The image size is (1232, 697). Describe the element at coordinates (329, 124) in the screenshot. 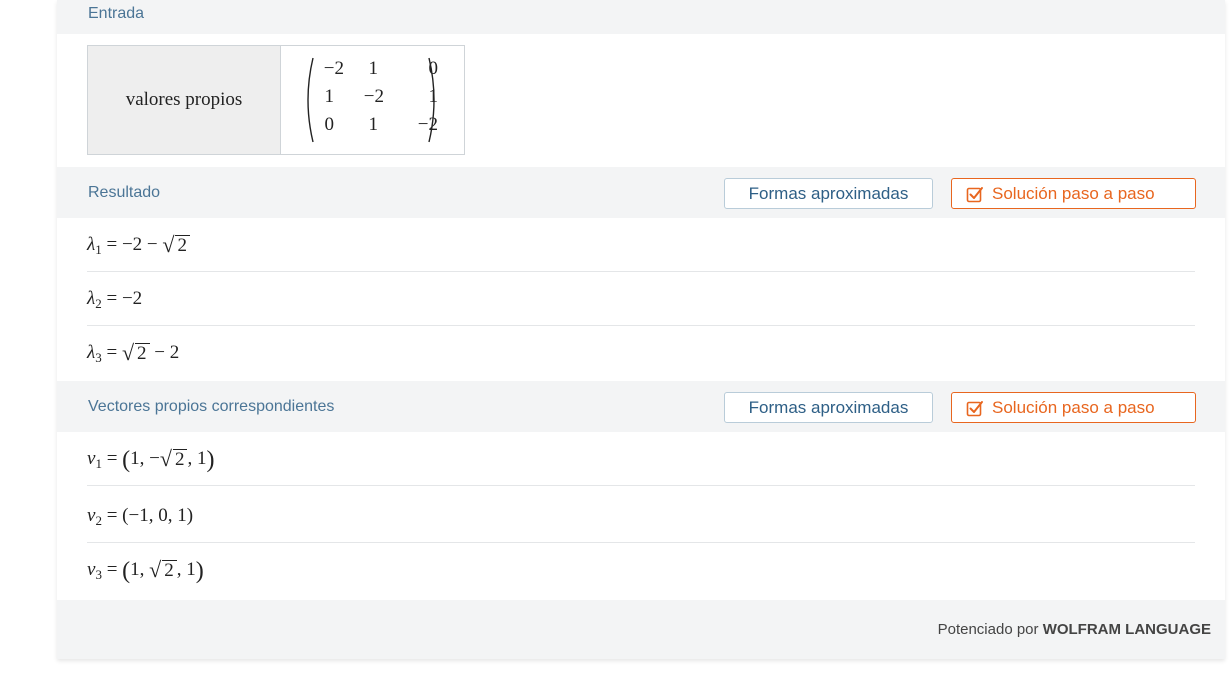

I see `matrix-cell: 0` at that location.